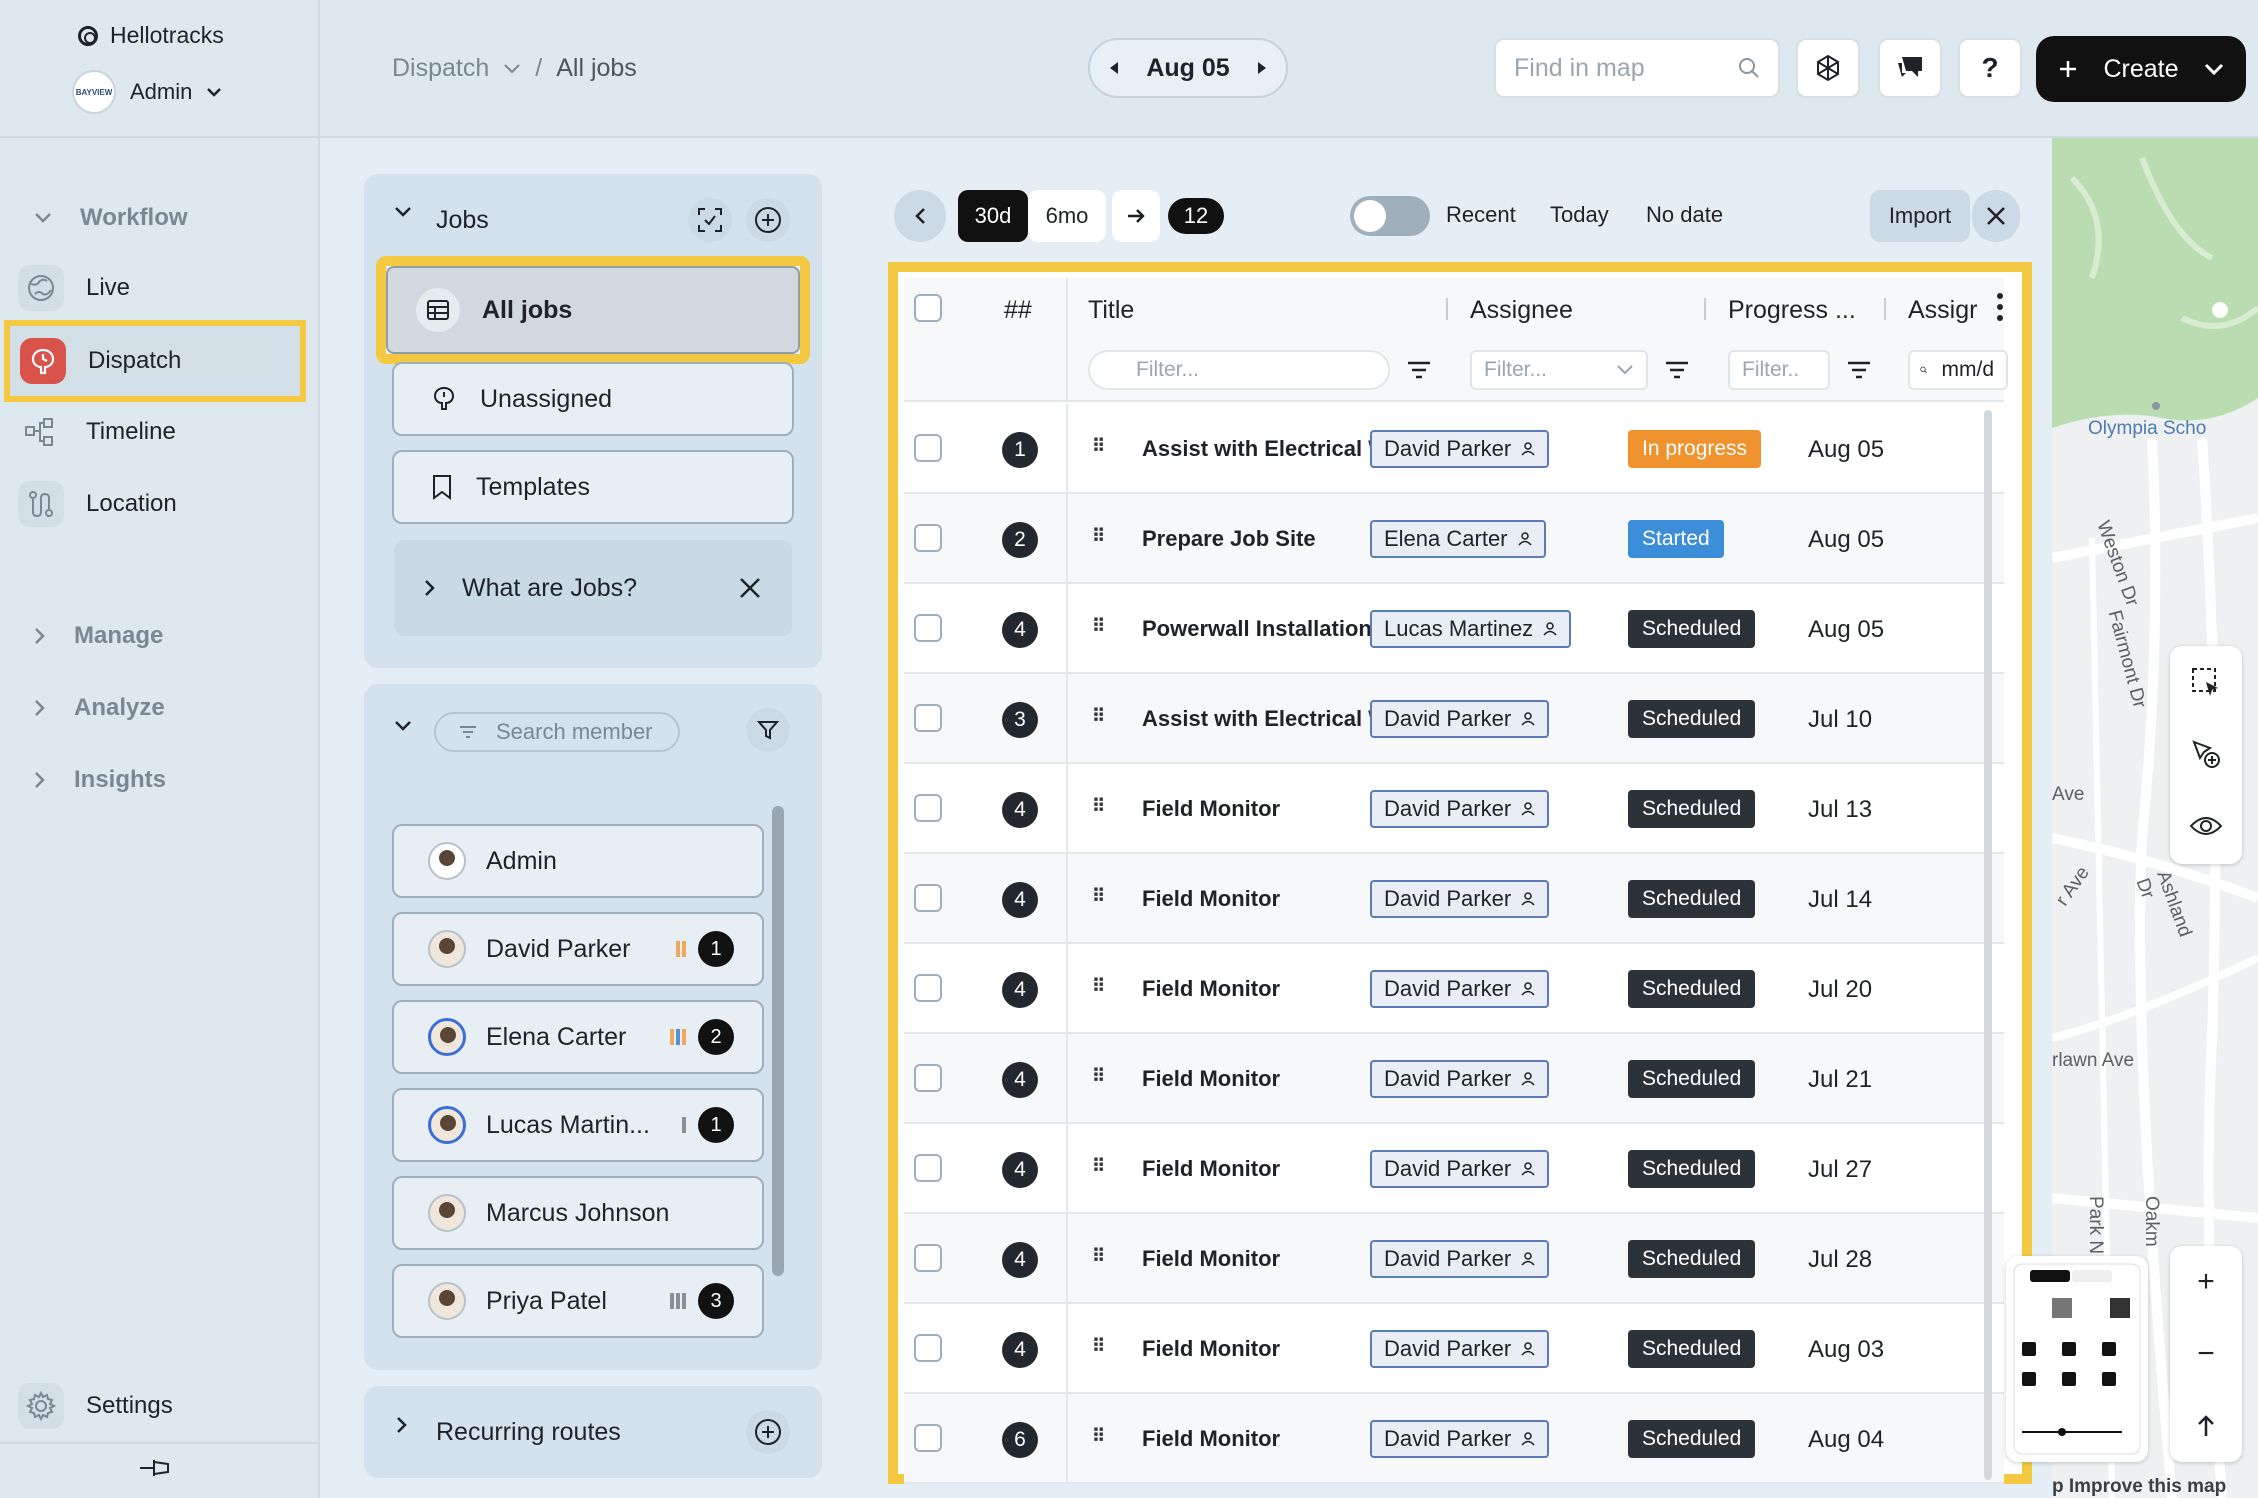 The height and width of the screenshot is (1498, 2258). Describe the element at coordinates (2206, 1354) in the screenshot. I see `zoom-out-button: −` at that location.